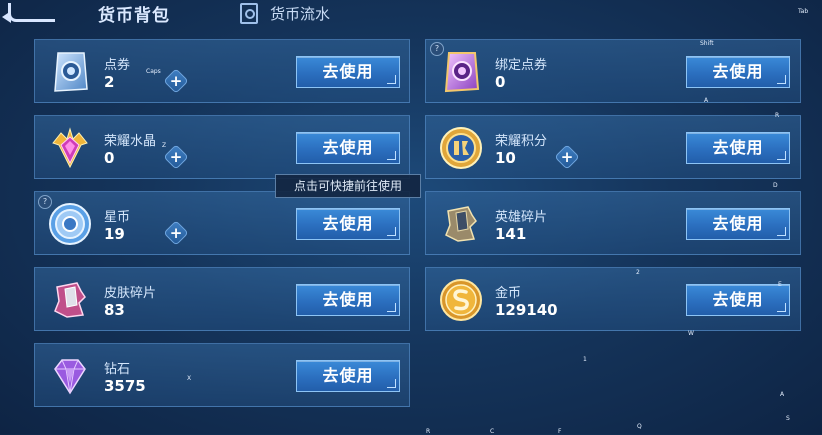 This screenshot has height=435, width=822. What do you see at coordinates (461, 300) in the screenshot?
I see `gold-coin-icon` at bounding box center [461, 300].